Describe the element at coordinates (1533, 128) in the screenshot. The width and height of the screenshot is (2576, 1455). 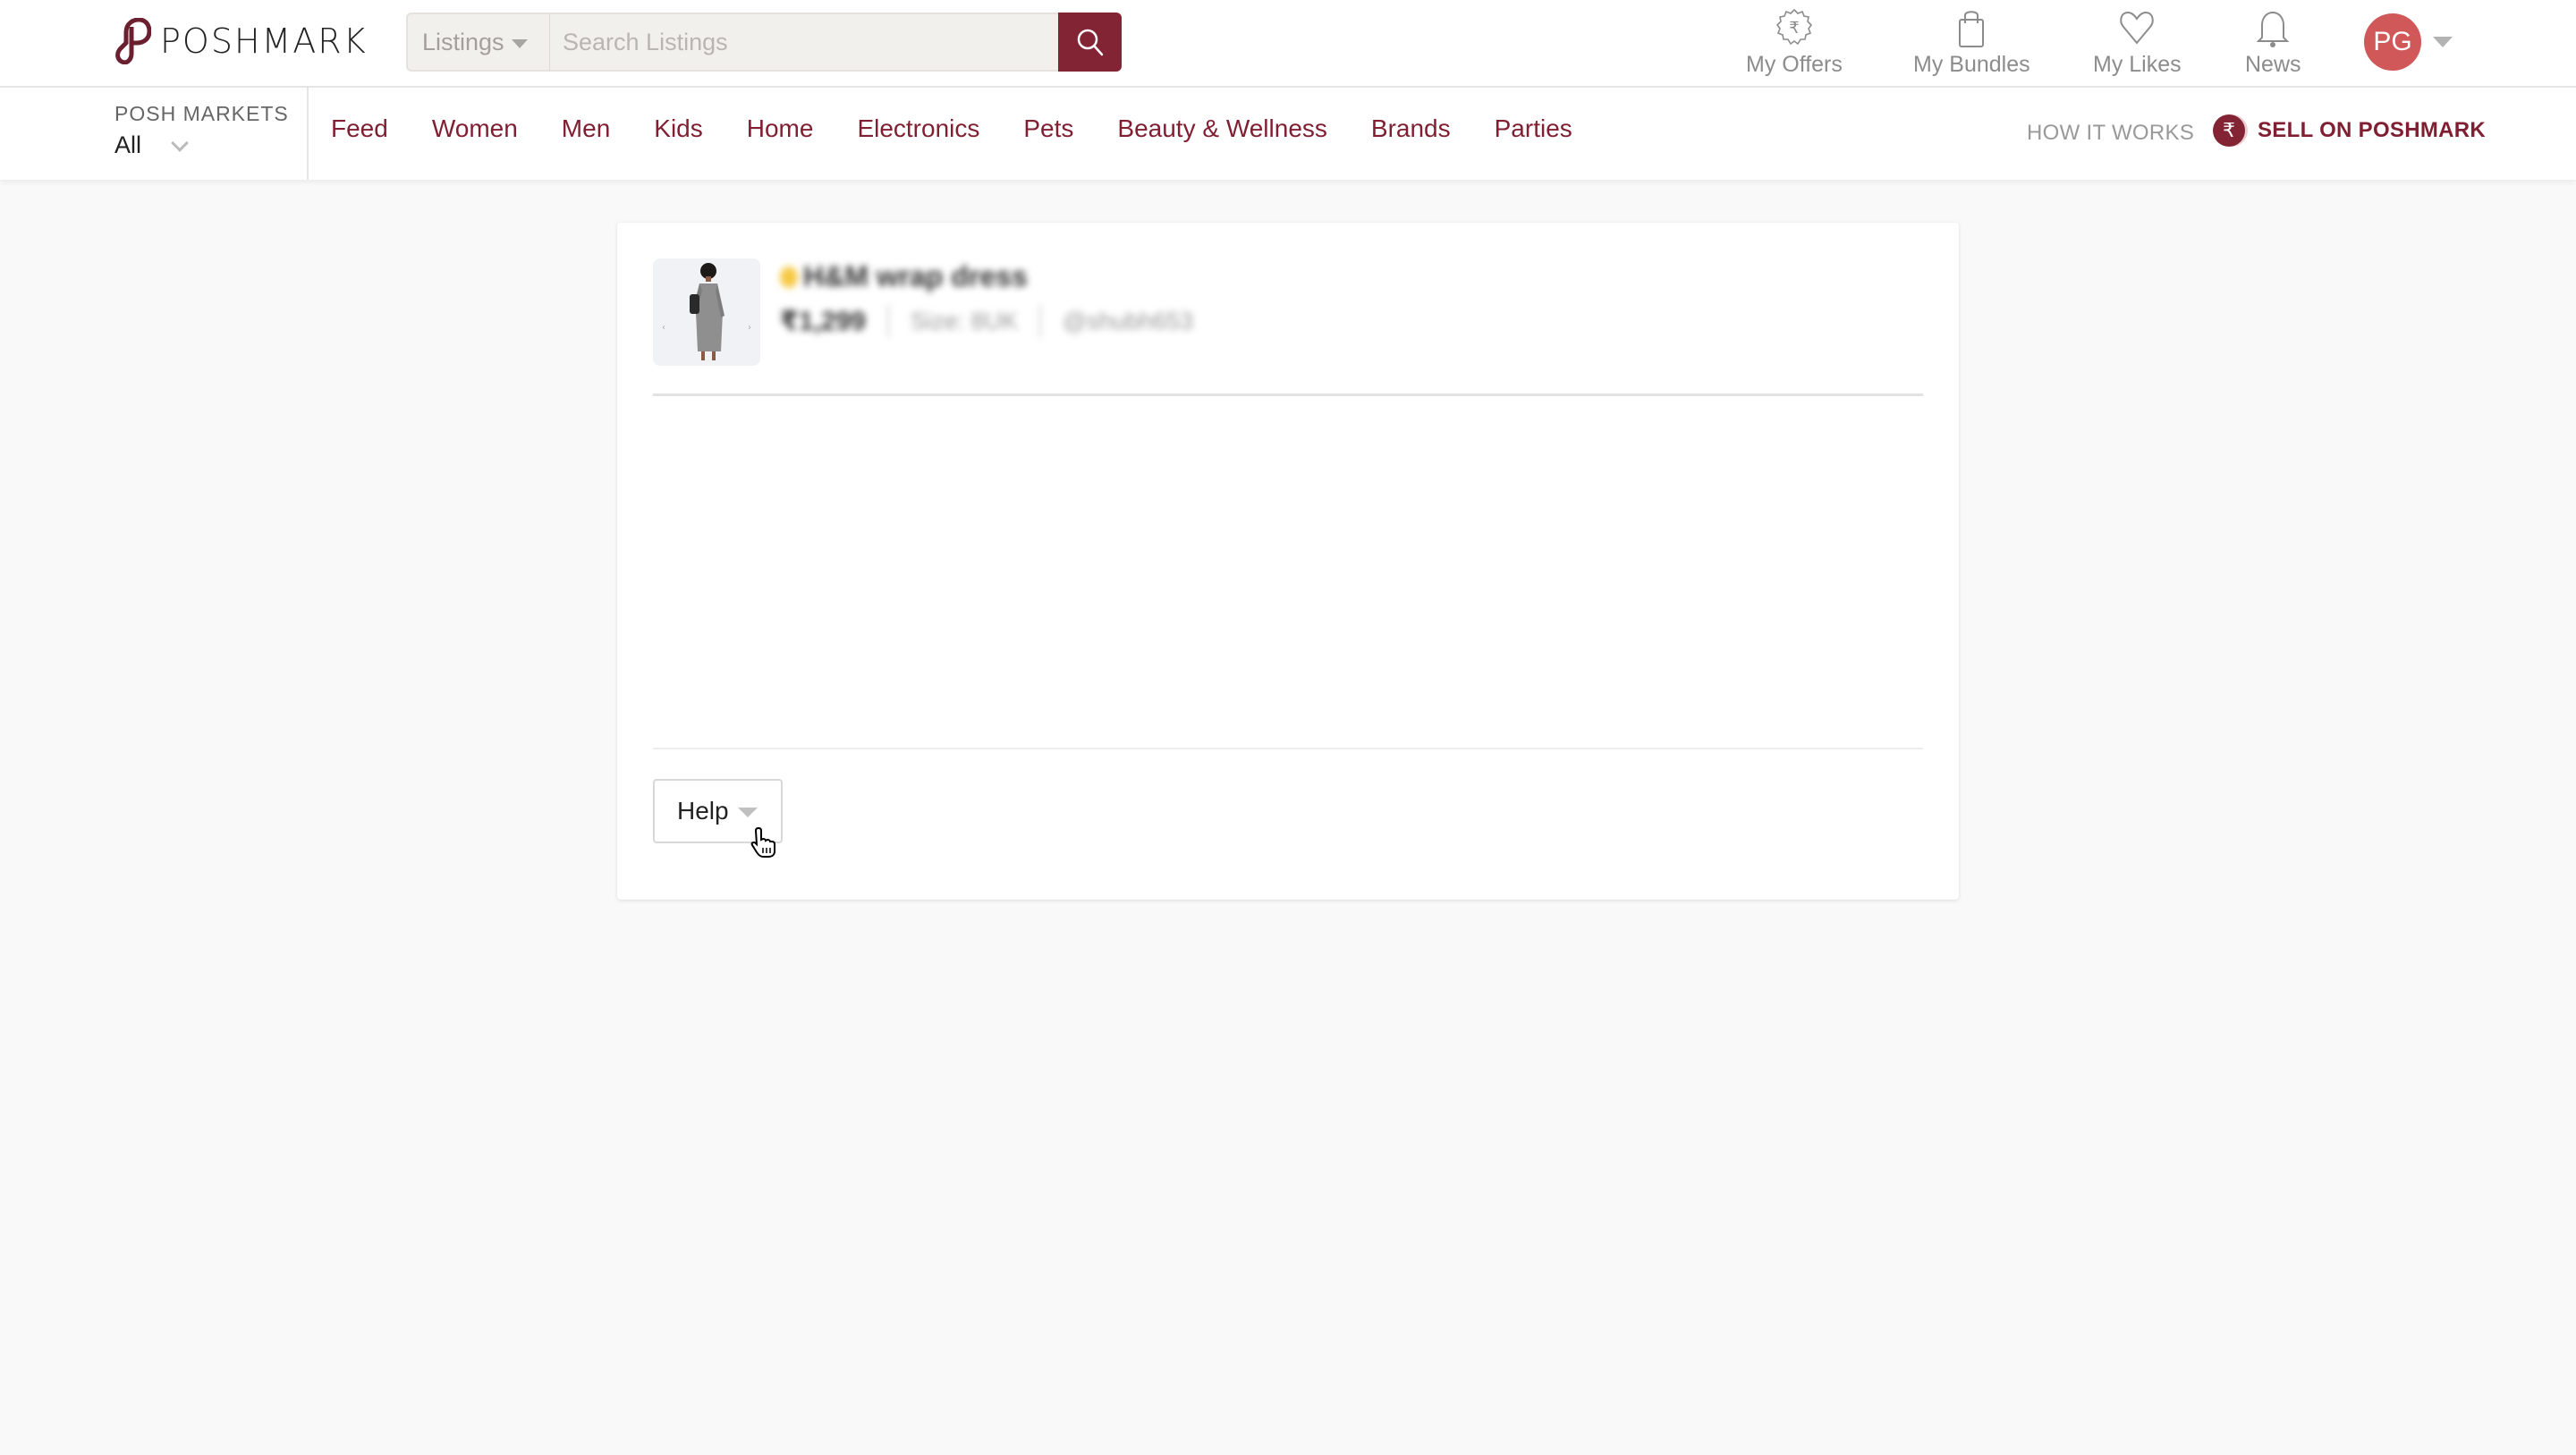
I see `nav-link-parties: Parties` at that location.